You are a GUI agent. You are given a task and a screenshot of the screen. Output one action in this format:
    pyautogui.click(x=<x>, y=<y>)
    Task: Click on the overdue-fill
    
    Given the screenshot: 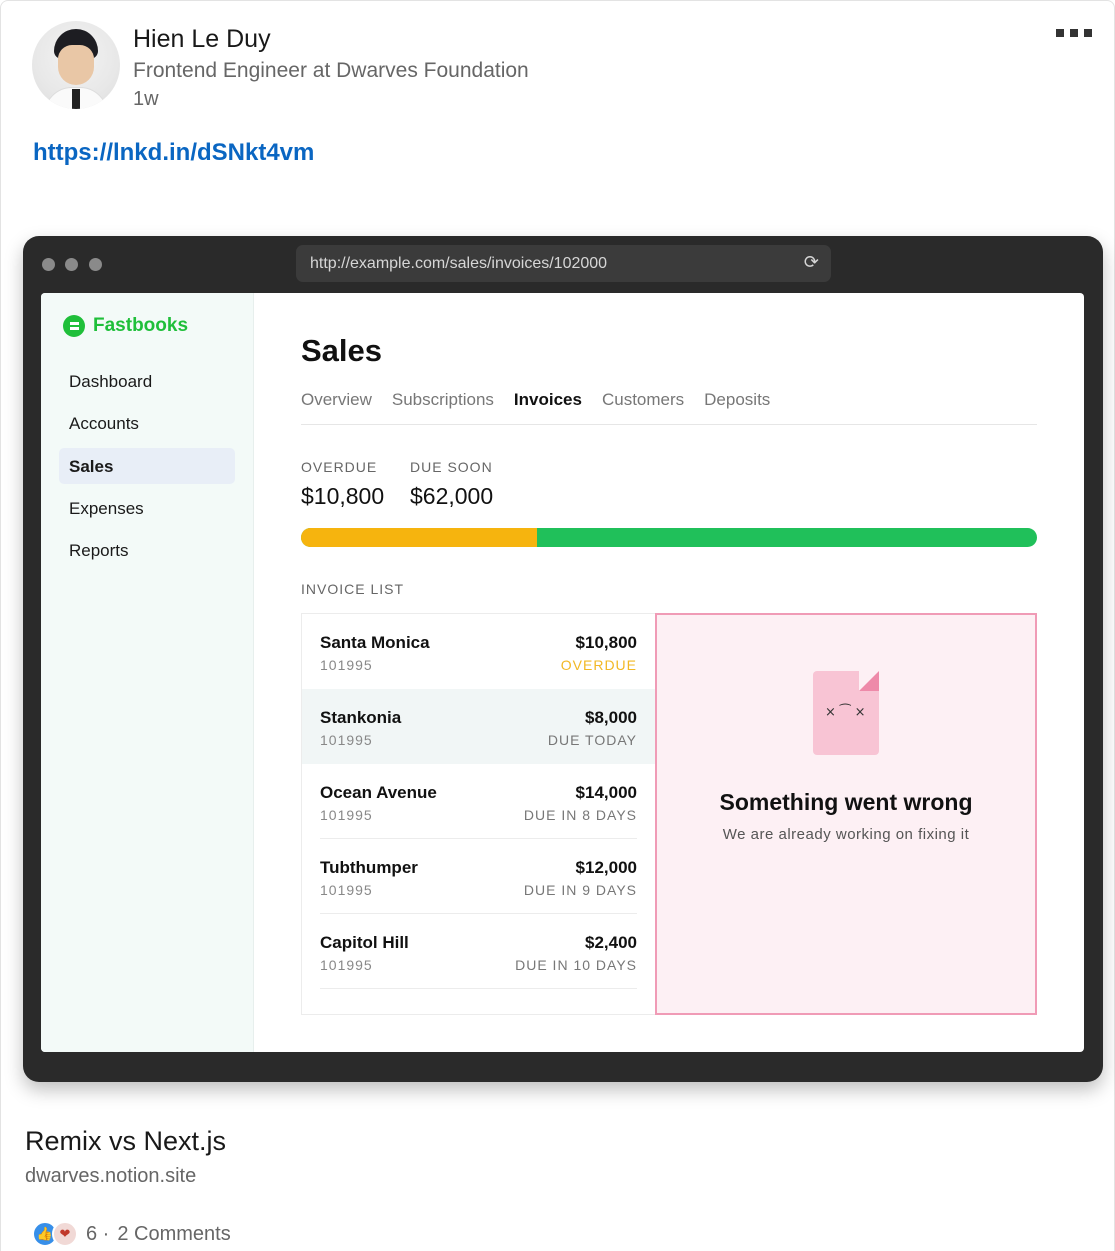 What is the action you would take?
    pyautogui.click(x=419, y=537)
    